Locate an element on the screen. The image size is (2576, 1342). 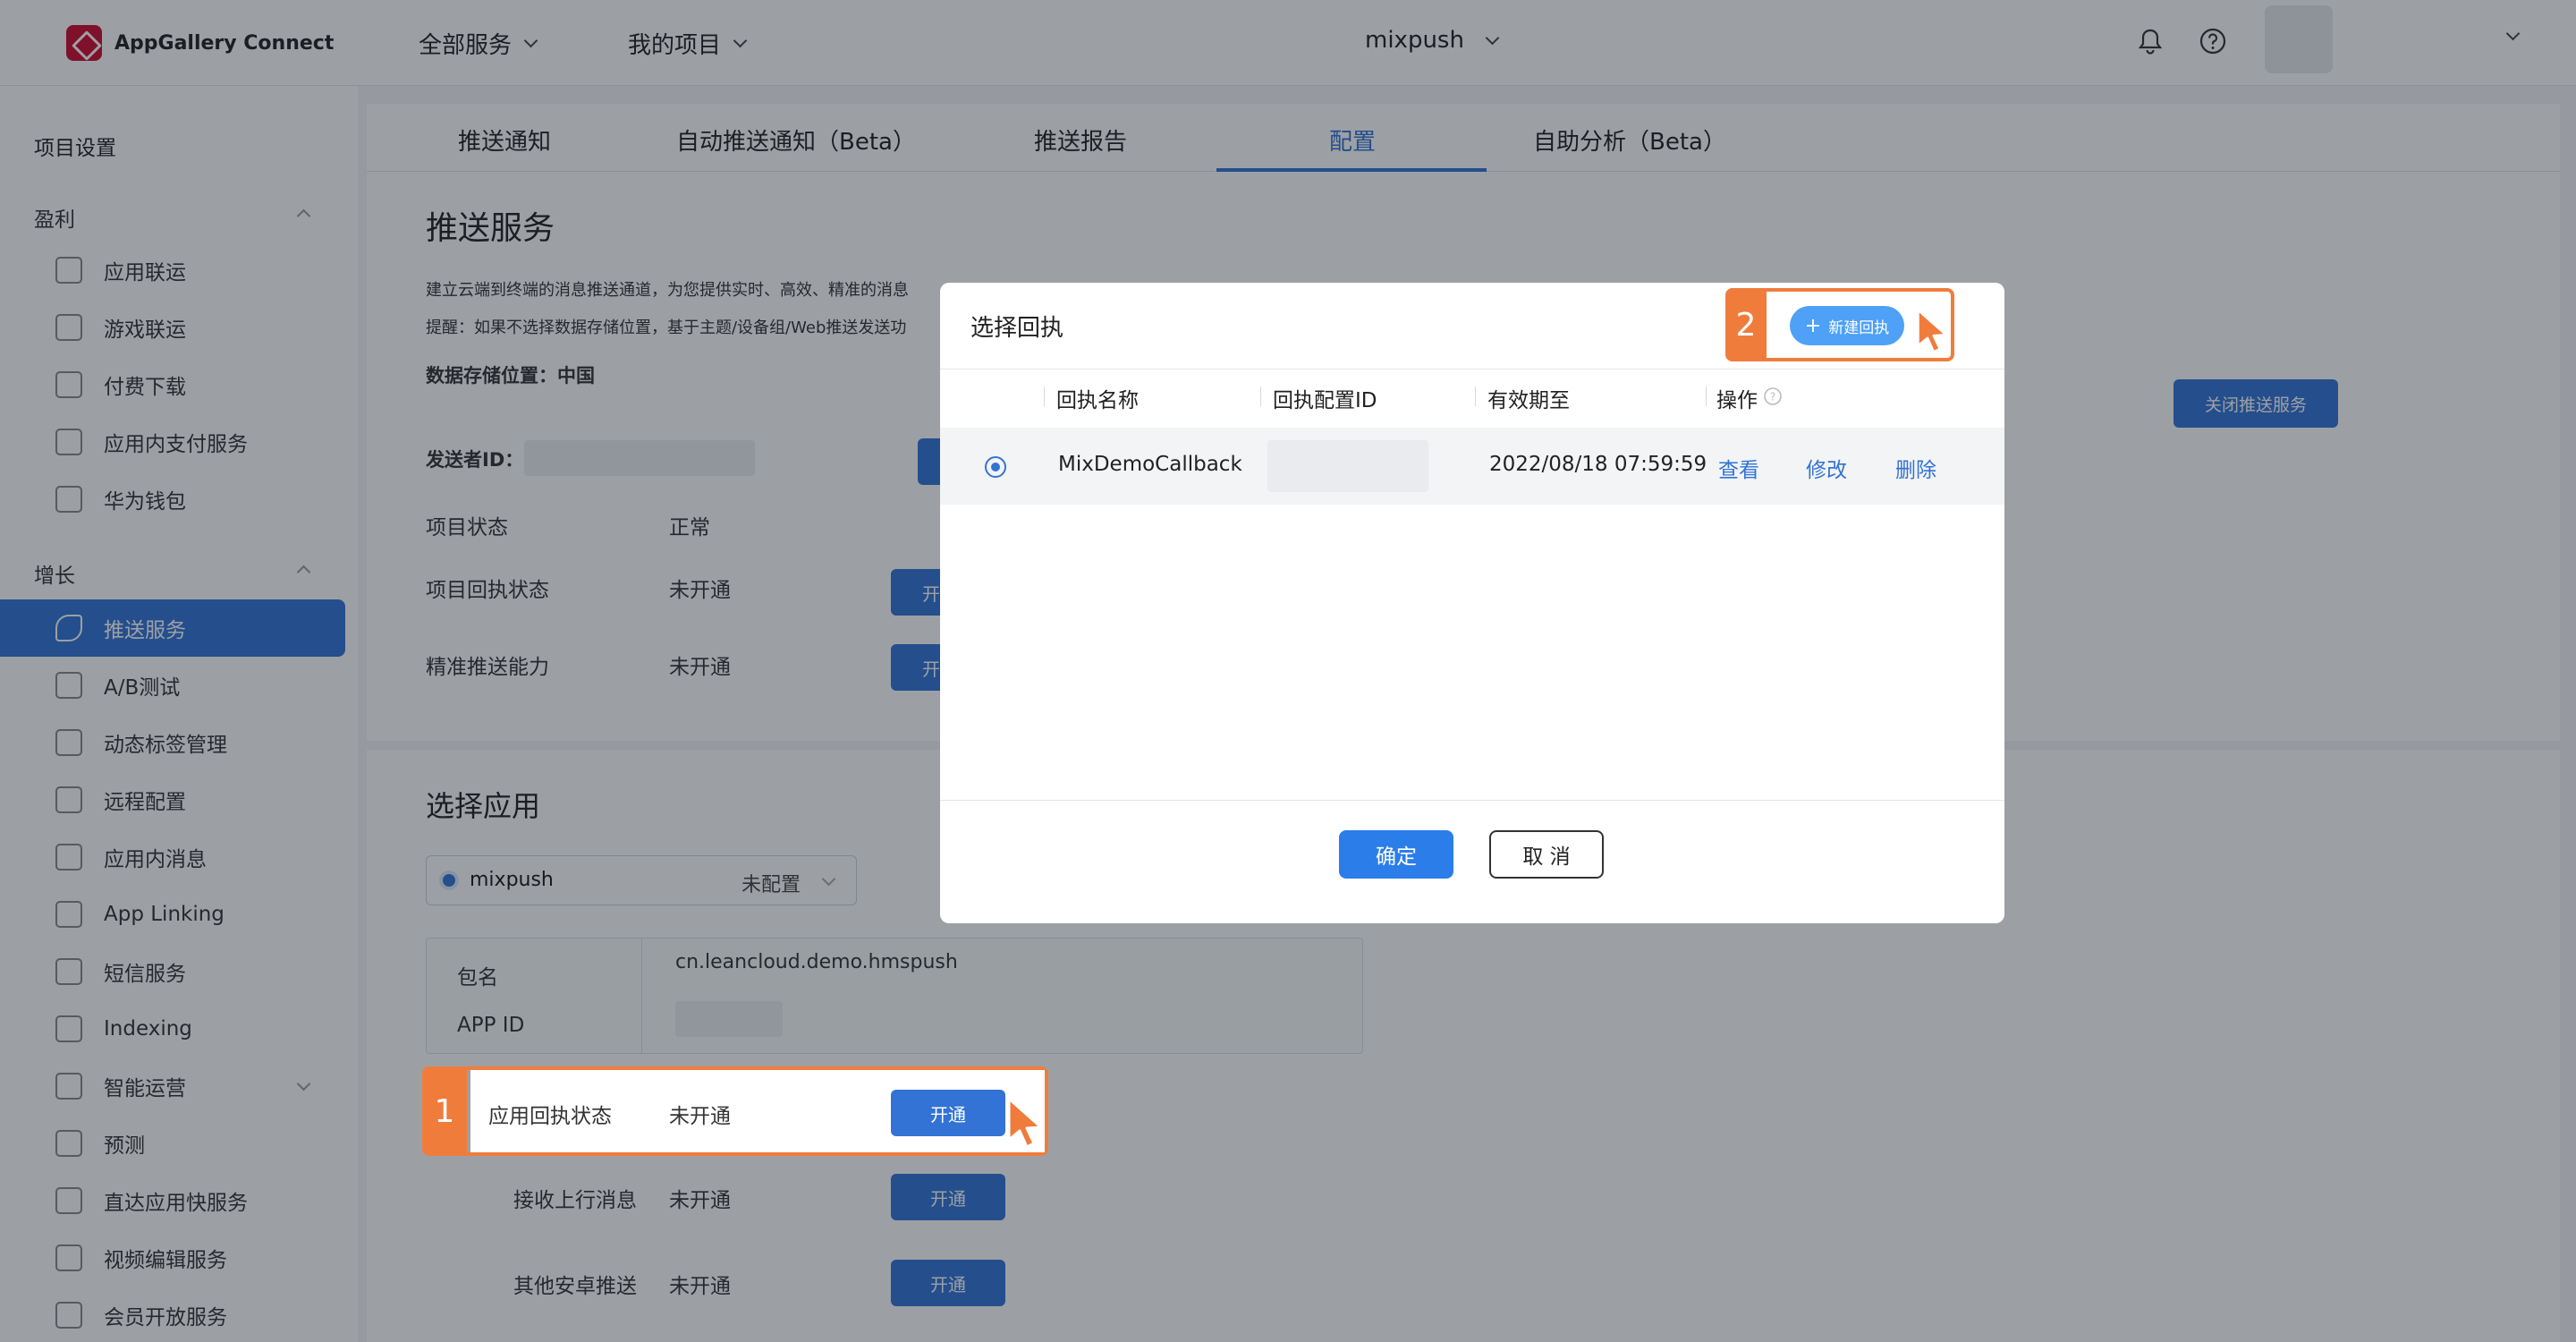
delete-link: 删除 is located at coordinates (1915, 468).